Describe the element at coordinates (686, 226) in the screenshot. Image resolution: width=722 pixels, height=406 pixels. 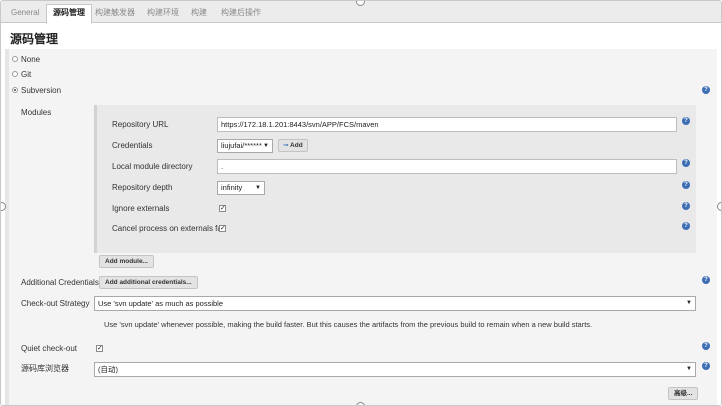
I see `help-icon-cancel-process: ?` at that location.